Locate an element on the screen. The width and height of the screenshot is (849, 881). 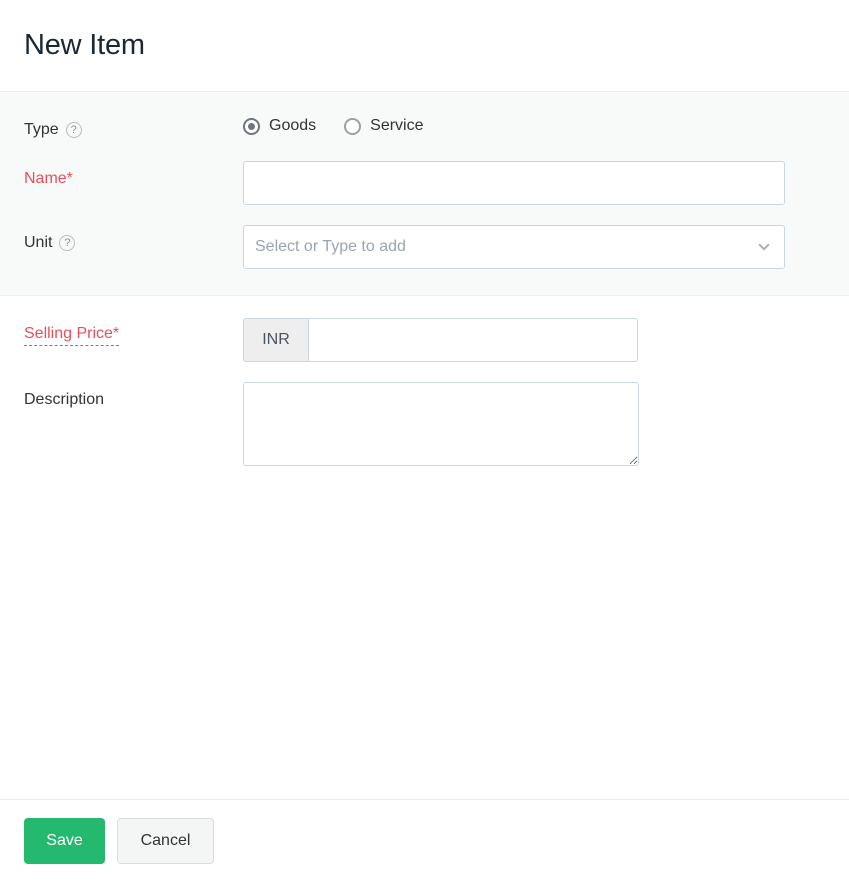
field-label-description-text: Description is located at coordinates (64, 399).